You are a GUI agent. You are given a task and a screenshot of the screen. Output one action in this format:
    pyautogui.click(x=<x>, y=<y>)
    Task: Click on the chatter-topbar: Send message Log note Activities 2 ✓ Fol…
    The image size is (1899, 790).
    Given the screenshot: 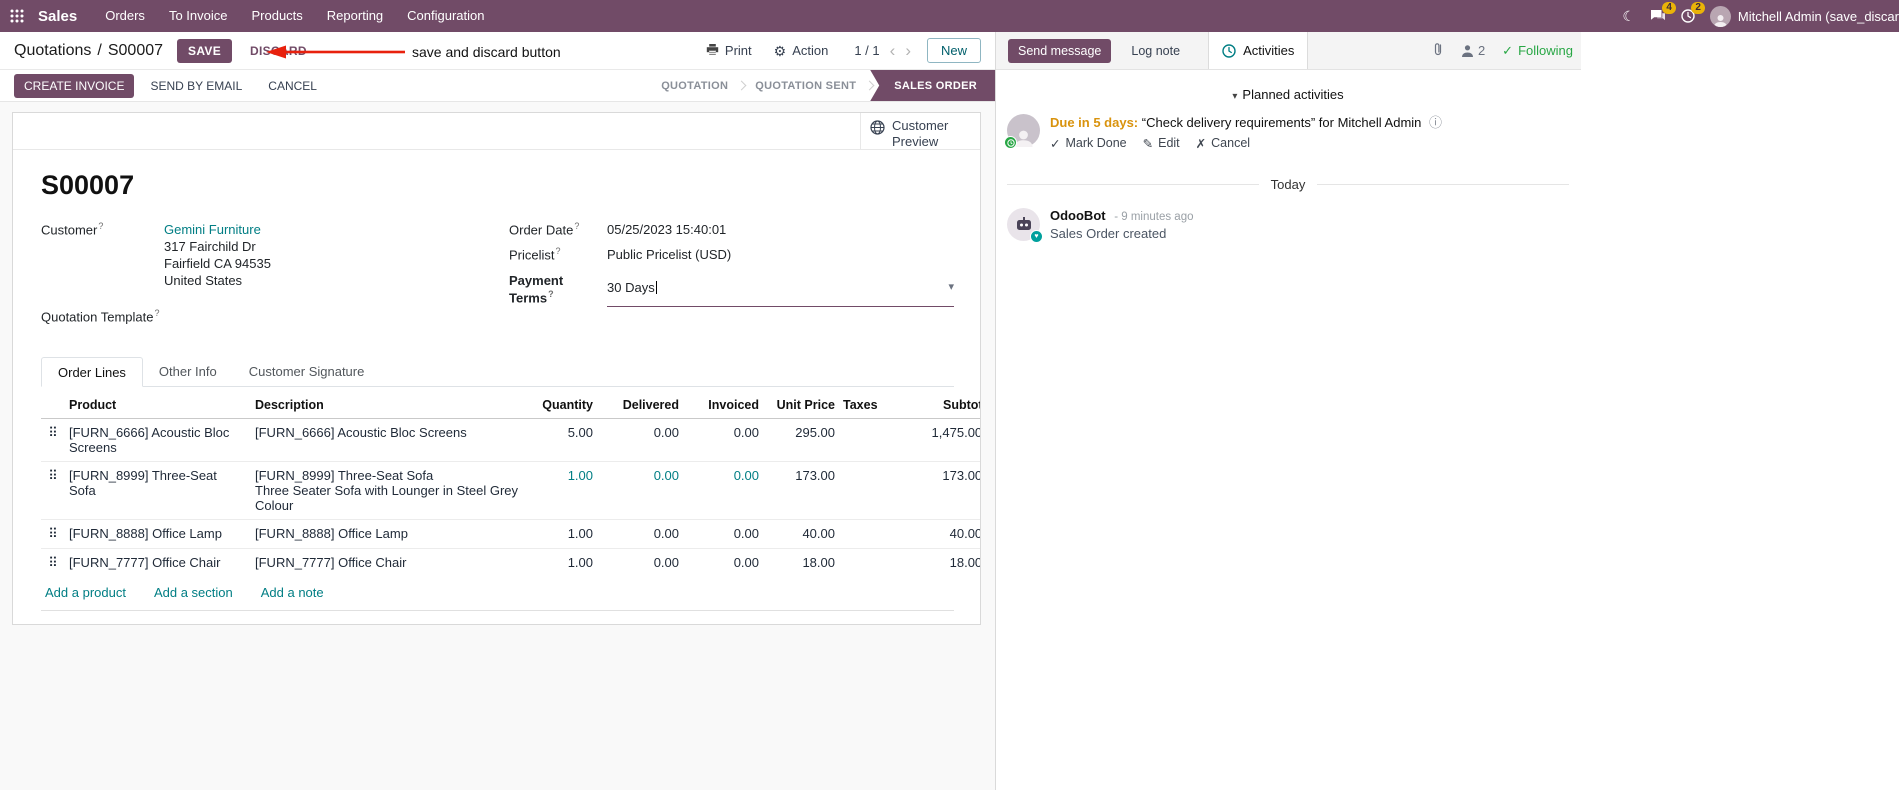 What is the action you would take?
    pyautogui.click(x=1288, y=51)
    